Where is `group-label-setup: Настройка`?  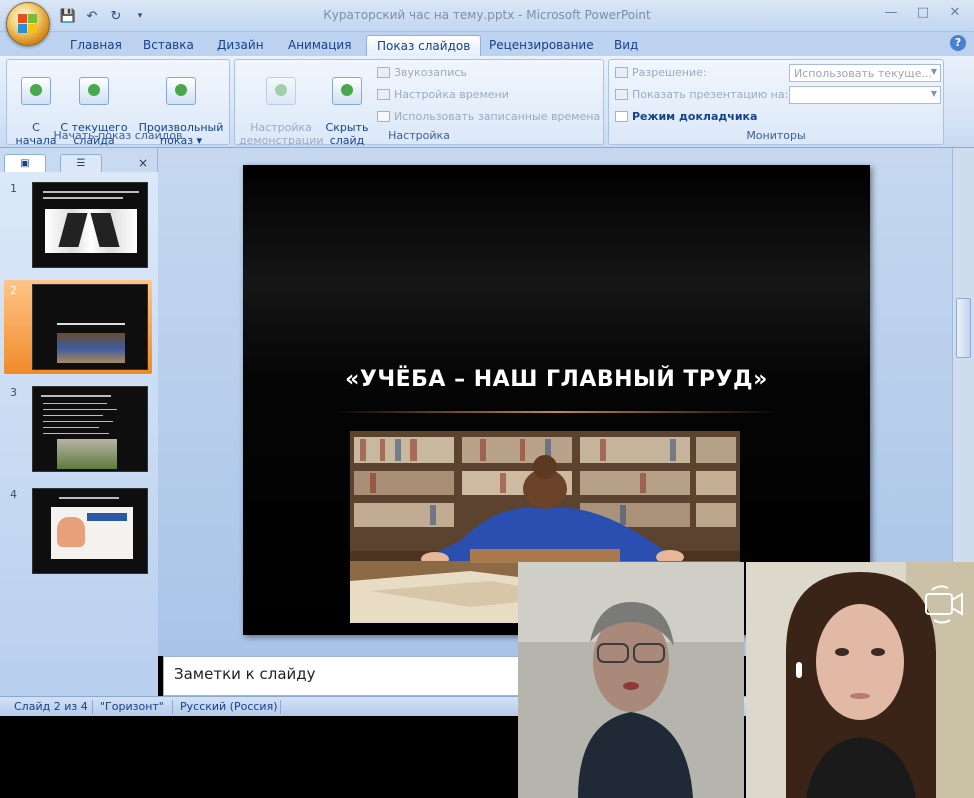
group-label-setup: Настройка is located at coordinates (419, 135).